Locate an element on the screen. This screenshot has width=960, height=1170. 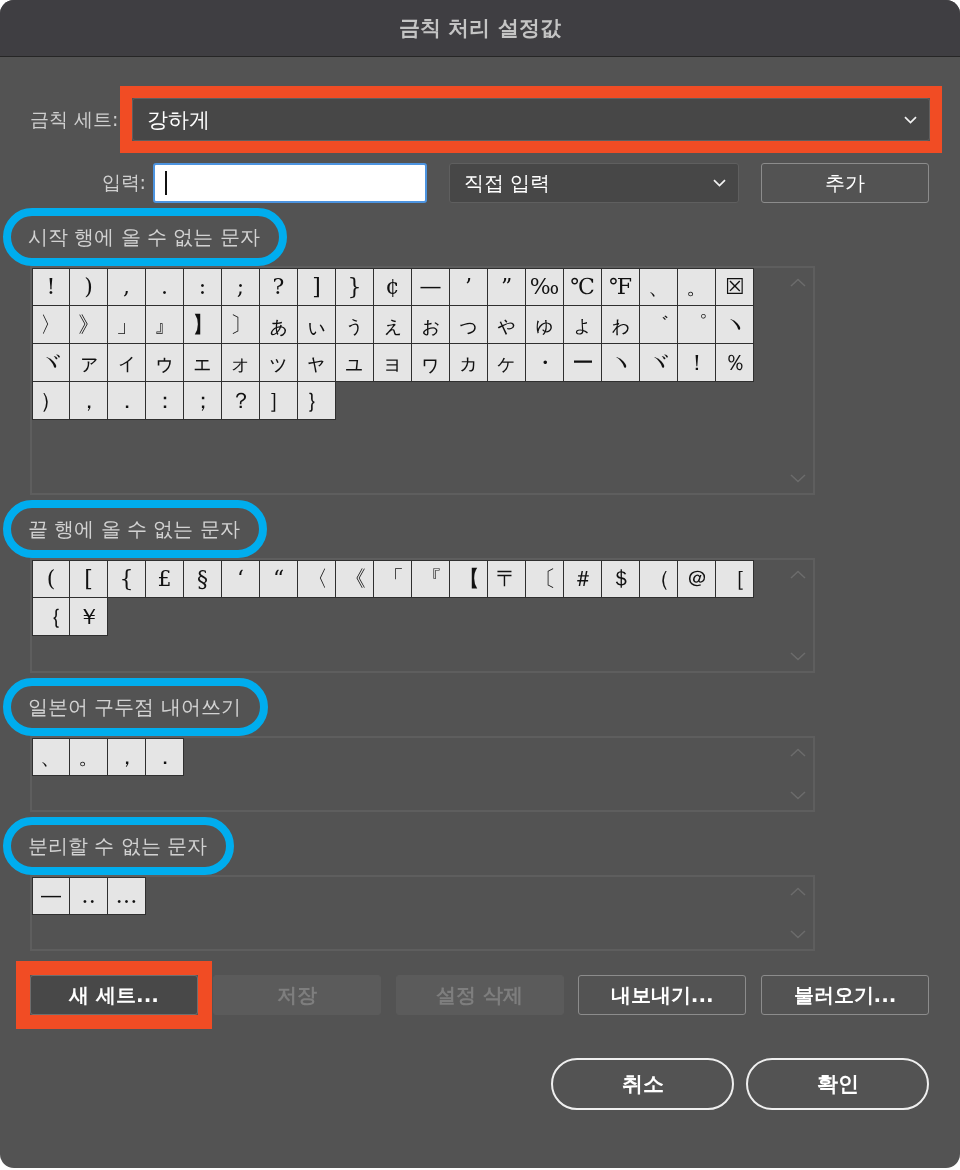
char-cell: 〒 is located at coordinates (507, 579).